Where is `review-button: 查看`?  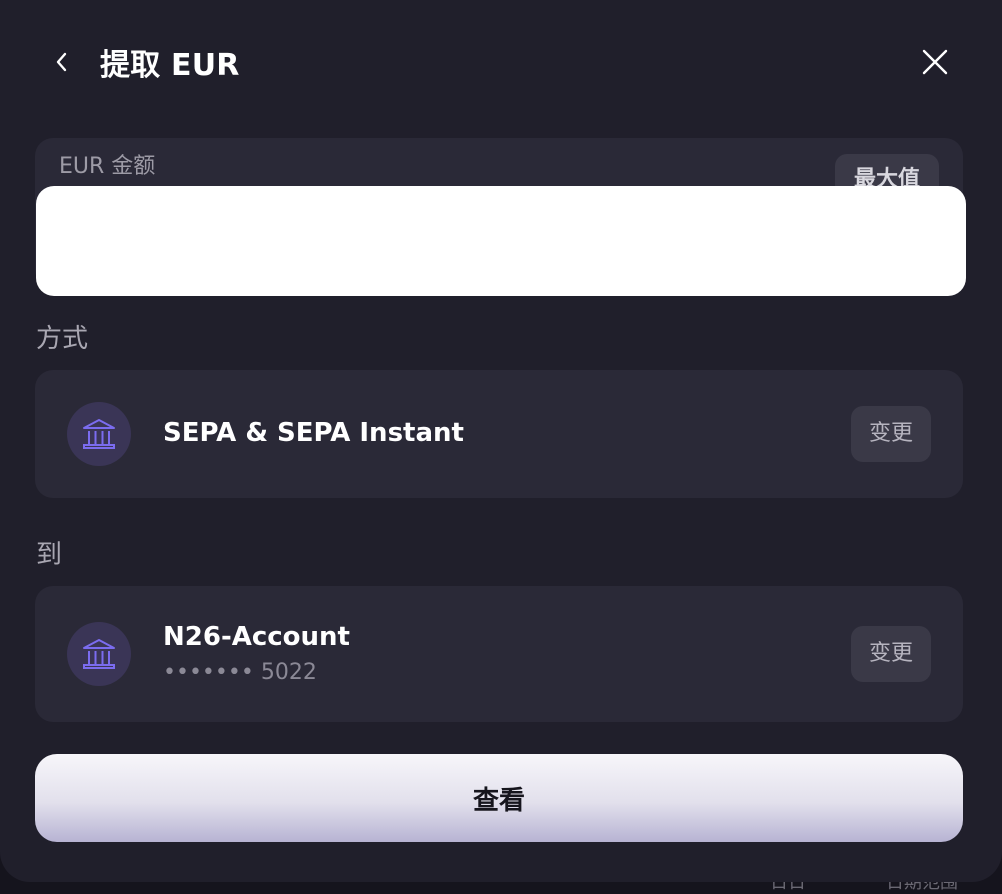
review-button: 查看 is located at coordinates (499, 798).